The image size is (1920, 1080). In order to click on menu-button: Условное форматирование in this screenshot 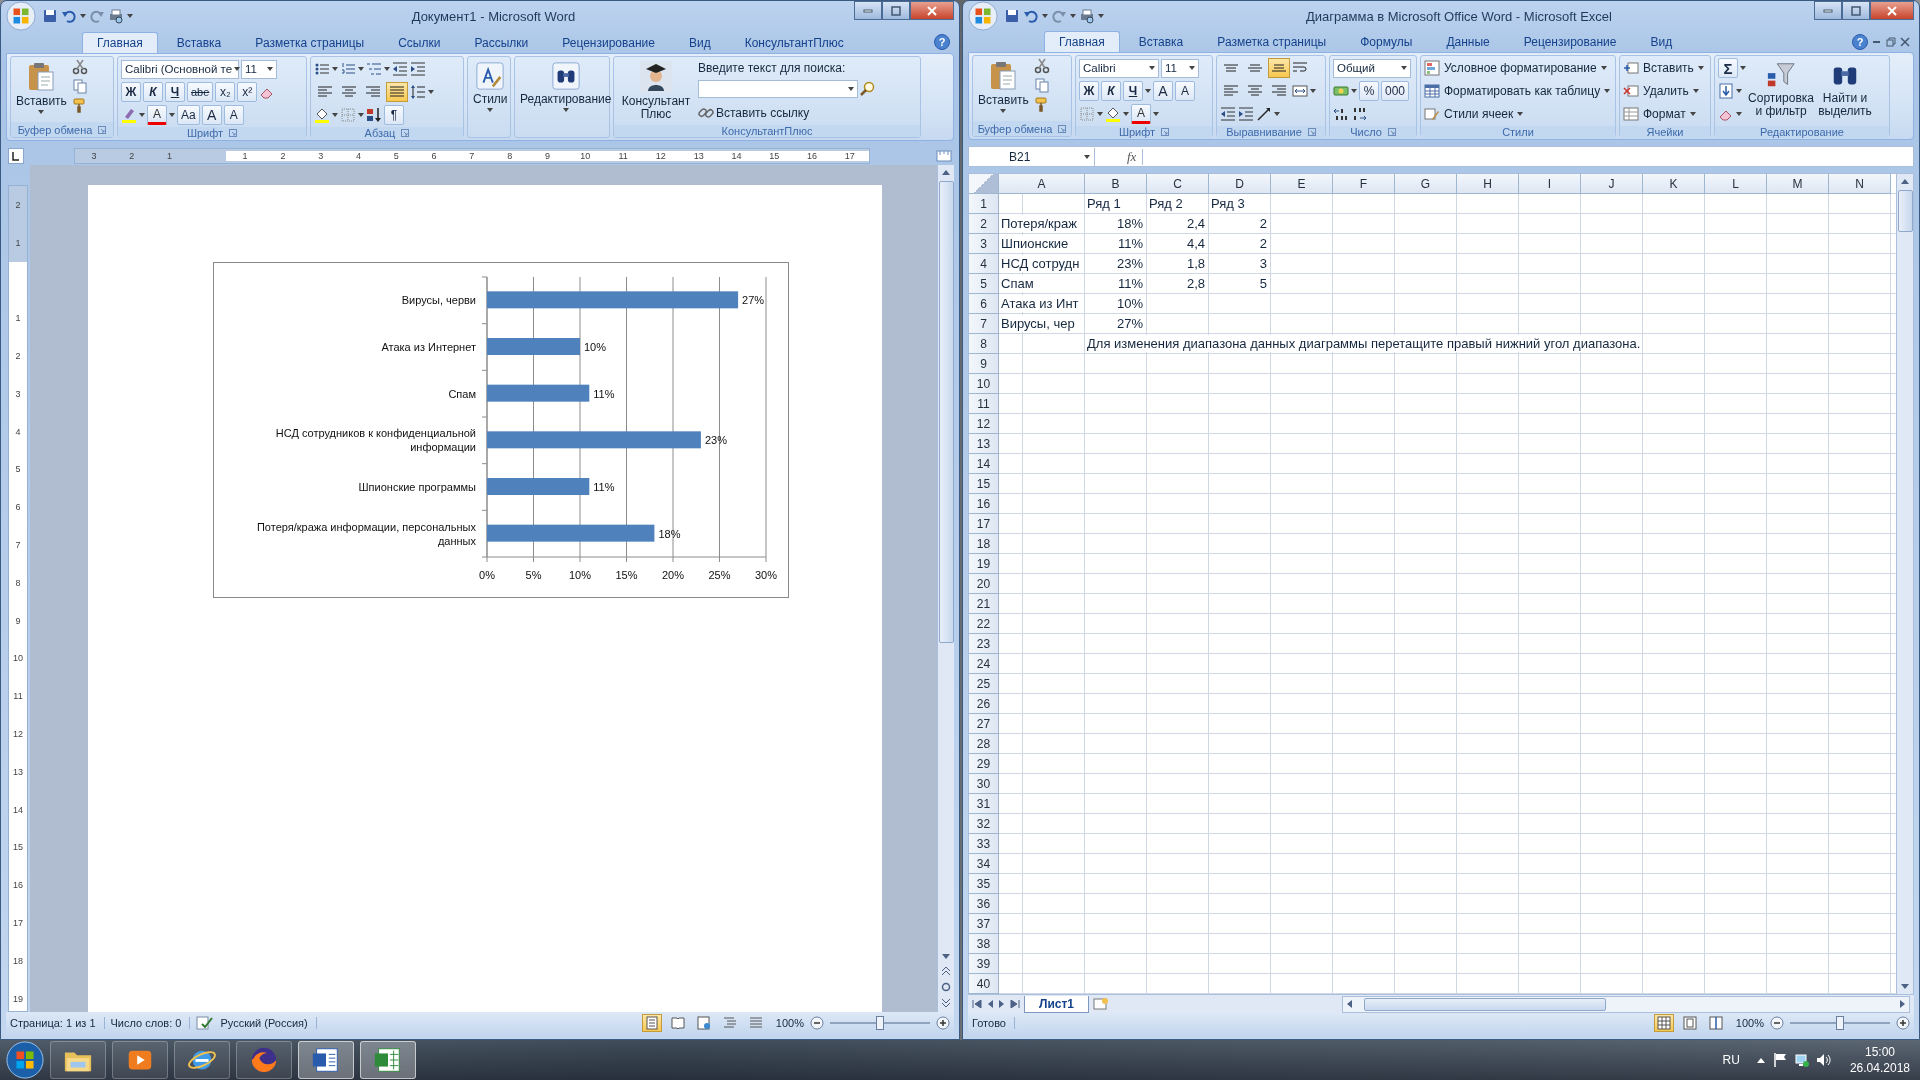, I will do `click(1520, 68)`.